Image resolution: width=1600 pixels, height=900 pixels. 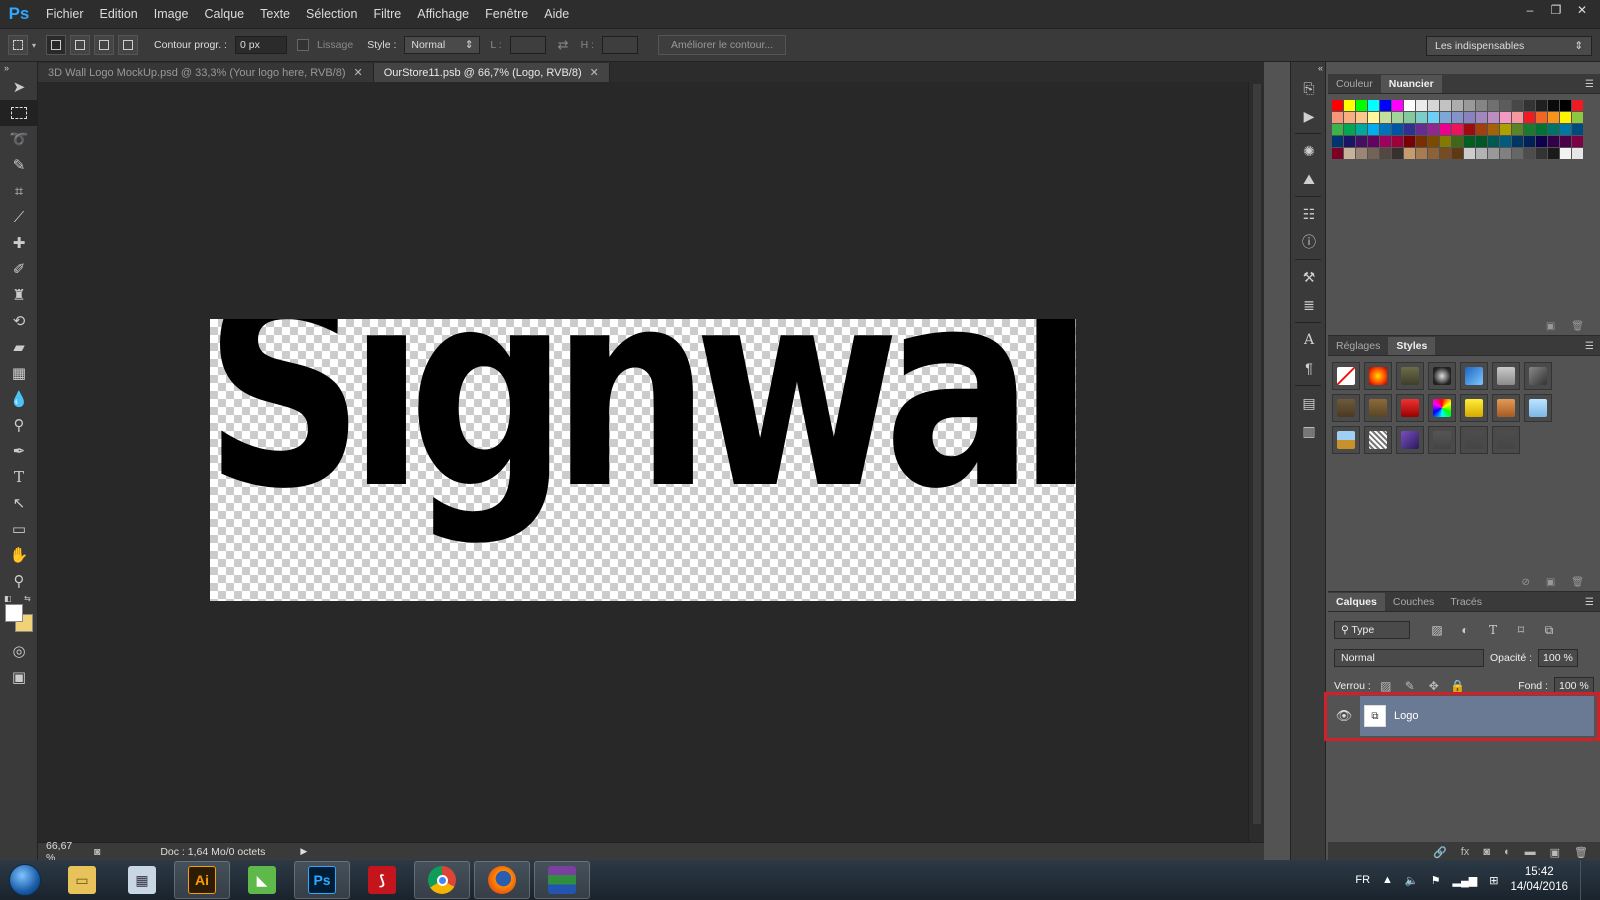 I want to click on clone-source-icon: ⛰, so click(x=1309, y=179).